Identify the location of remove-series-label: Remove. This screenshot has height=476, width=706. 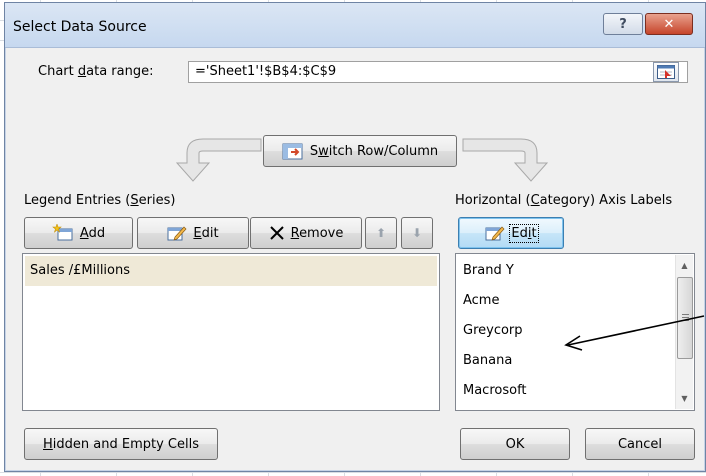
(317, 233).